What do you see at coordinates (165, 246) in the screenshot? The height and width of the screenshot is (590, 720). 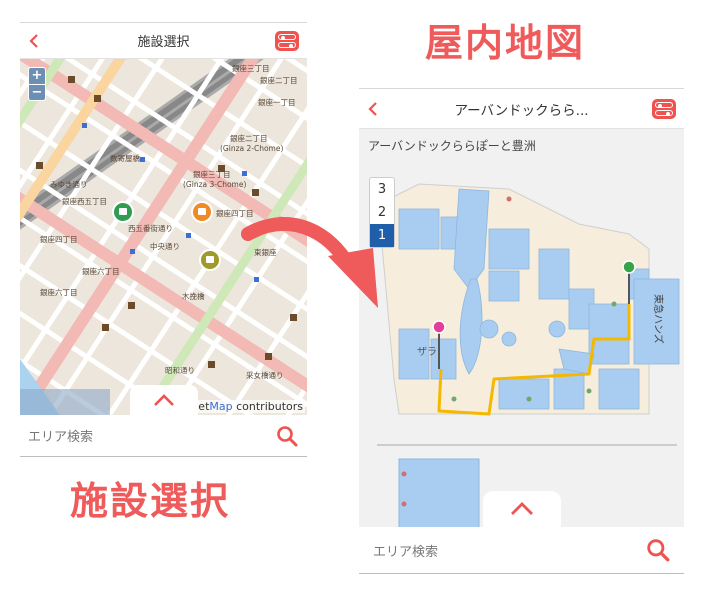 I see `svg-text: 中央通り` at bounding box center [165, 246].